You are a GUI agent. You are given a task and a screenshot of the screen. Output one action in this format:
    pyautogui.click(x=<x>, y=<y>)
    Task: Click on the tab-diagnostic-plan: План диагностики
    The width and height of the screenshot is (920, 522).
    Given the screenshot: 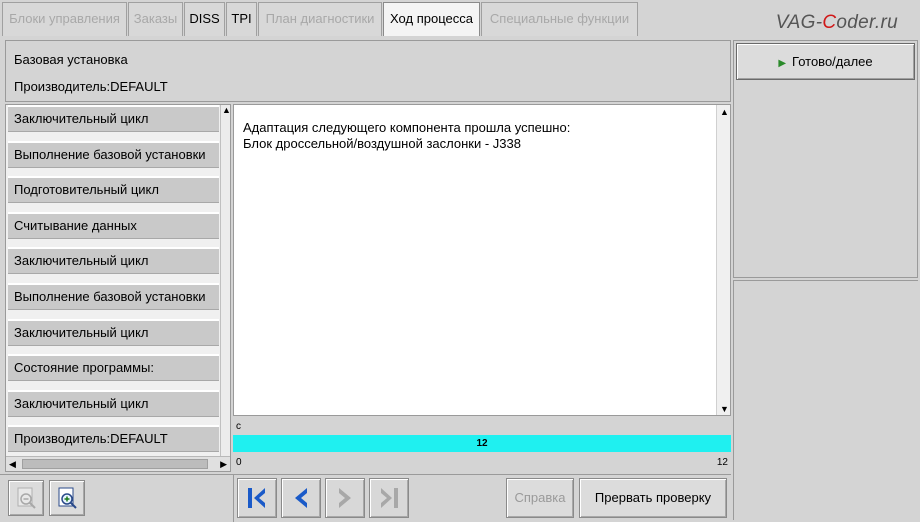 What is the action you would take?
    pyautogui.click(x=320, y=19)
    